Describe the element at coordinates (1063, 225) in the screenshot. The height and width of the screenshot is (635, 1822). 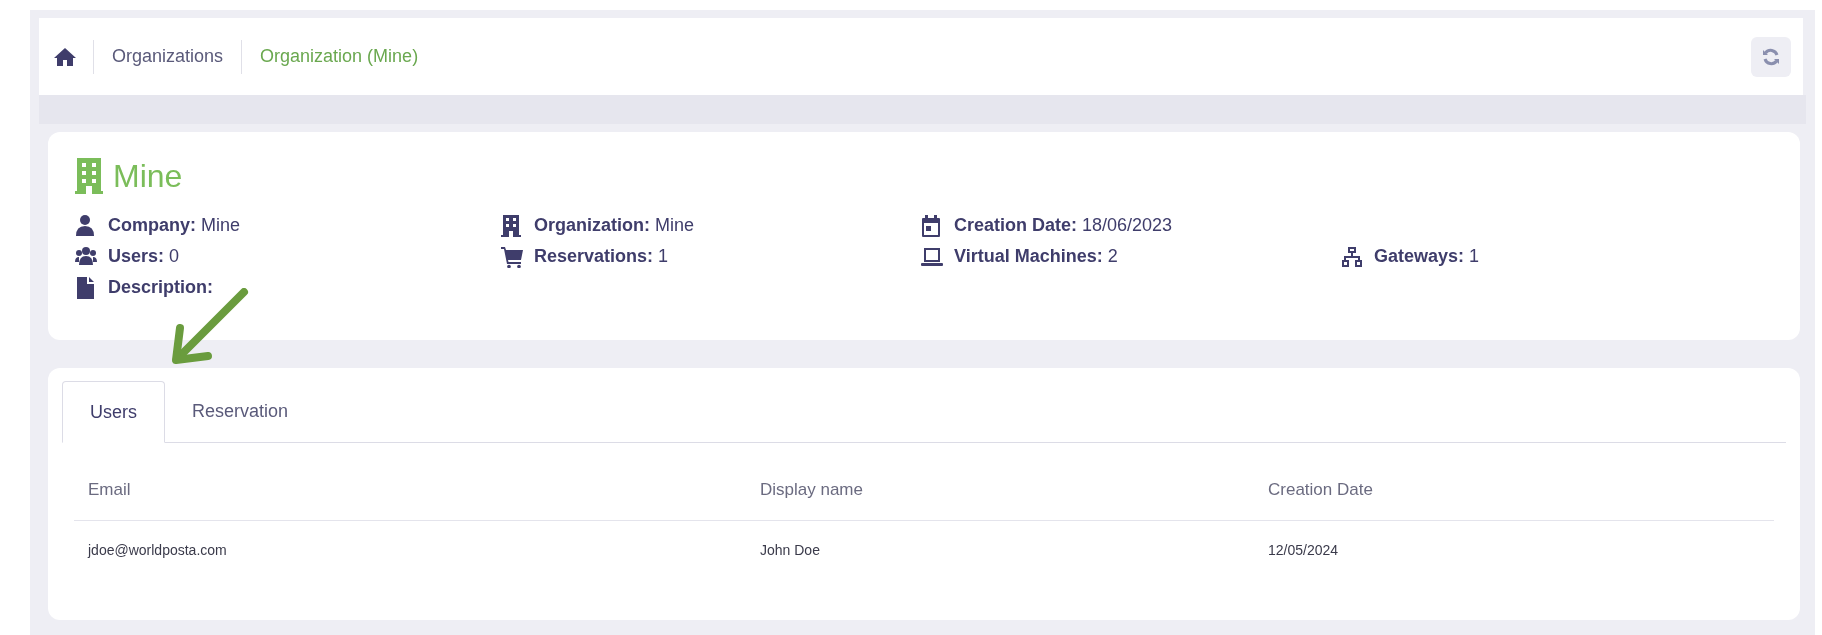
I see `detail-text: Creation Date: 18/06/2023` at that location.